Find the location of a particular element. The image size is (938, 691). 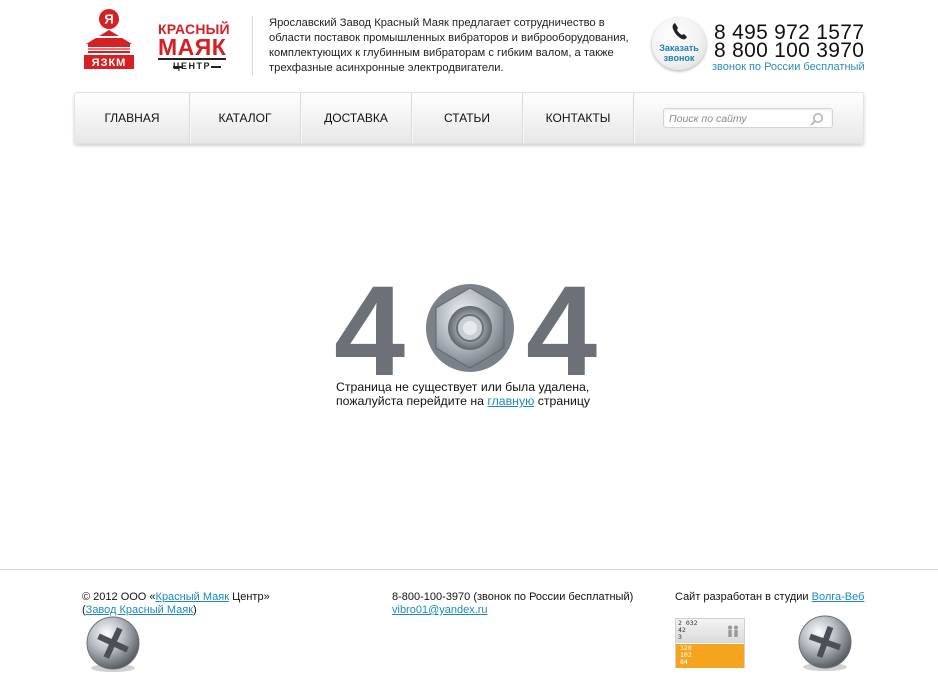

error-digit-right: 4 is located at coordinates (562, 331).